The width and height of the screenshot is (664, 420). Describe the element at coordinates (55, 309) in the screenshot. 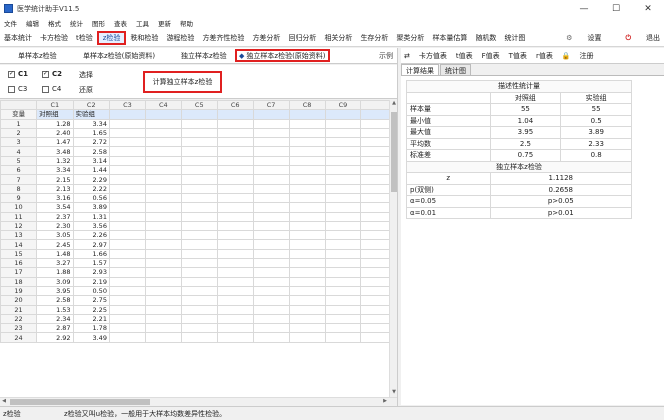

I see `grid-cell: 1.53` at that location.